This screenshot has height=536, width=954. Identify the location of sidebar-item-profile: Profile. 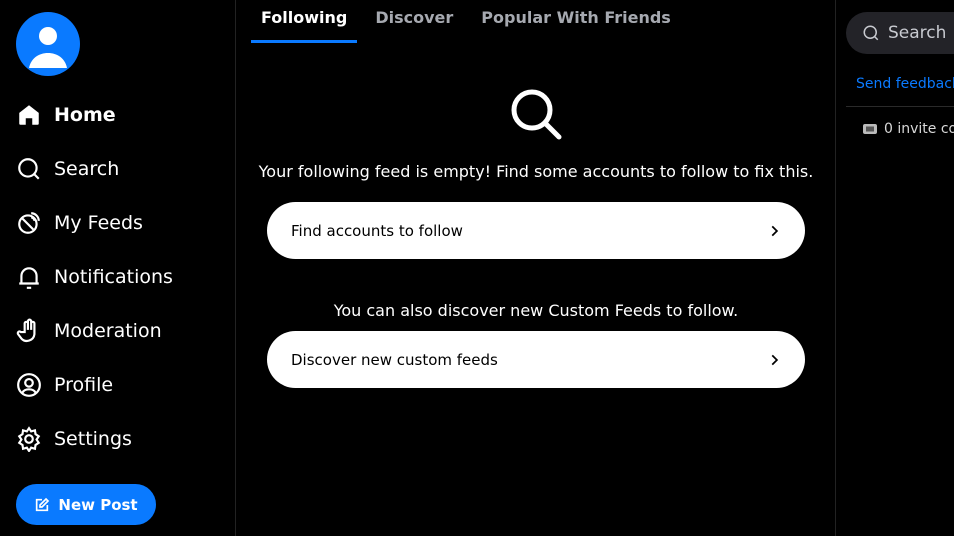
(94, 385).